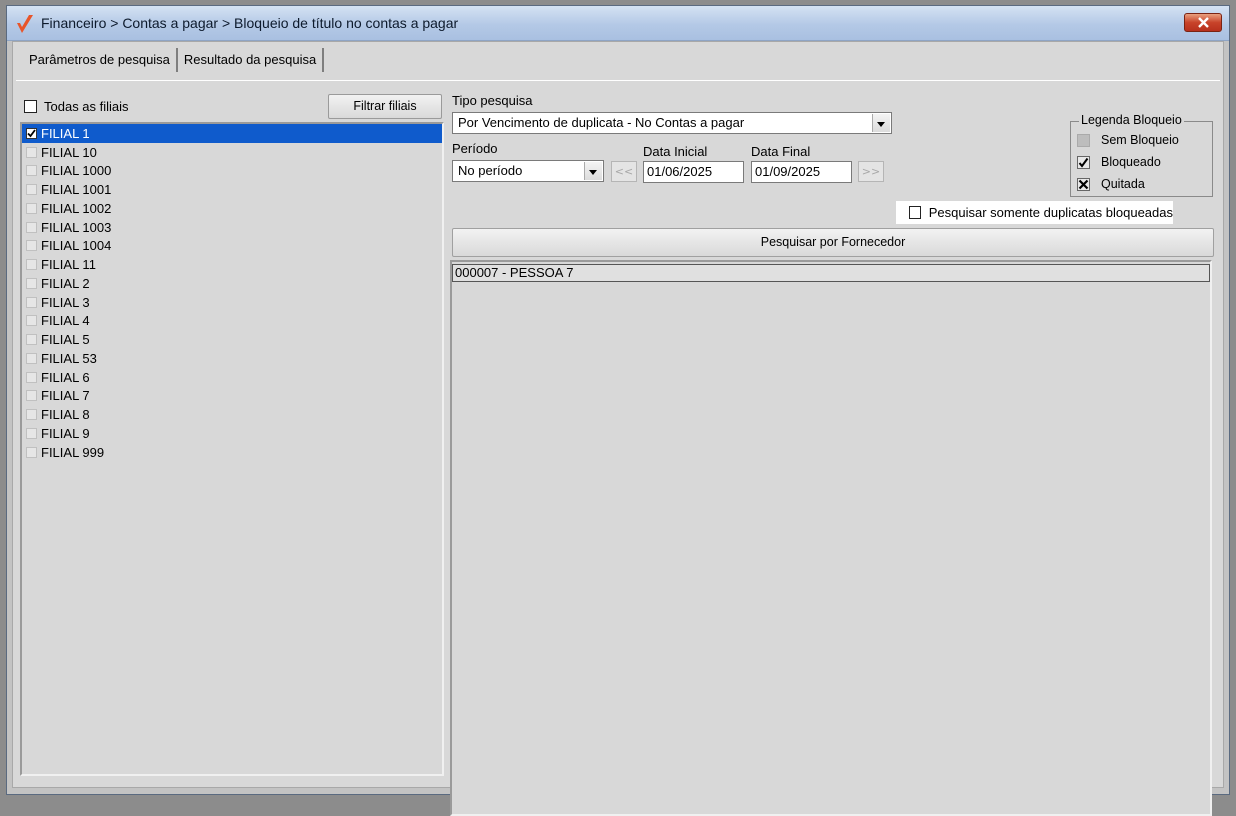 The image size is (1236, 816). What do you see at coordinates (232, 227) in the screenshot?
I see `branch-item: FILIAL 1003` at bounding box center [232, 227].